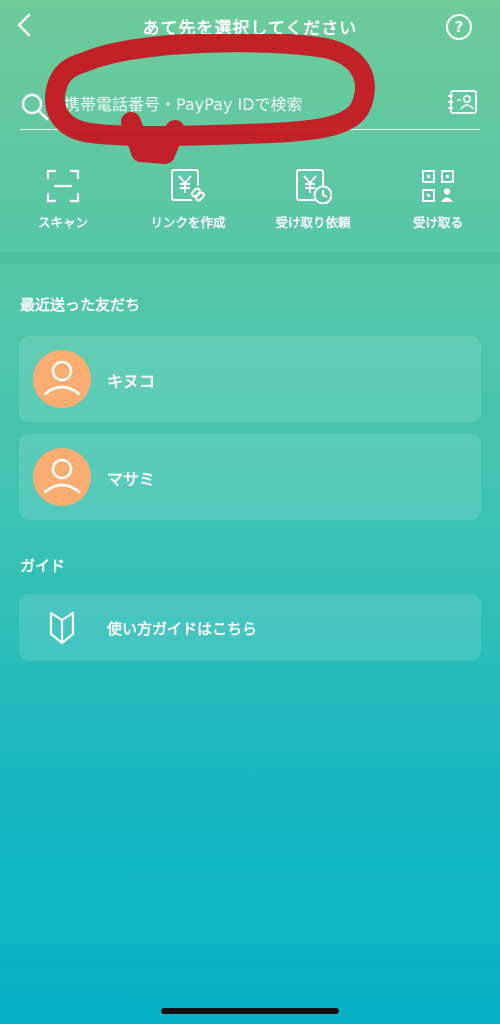  I want to click on scan-icon, so click(63, 186).